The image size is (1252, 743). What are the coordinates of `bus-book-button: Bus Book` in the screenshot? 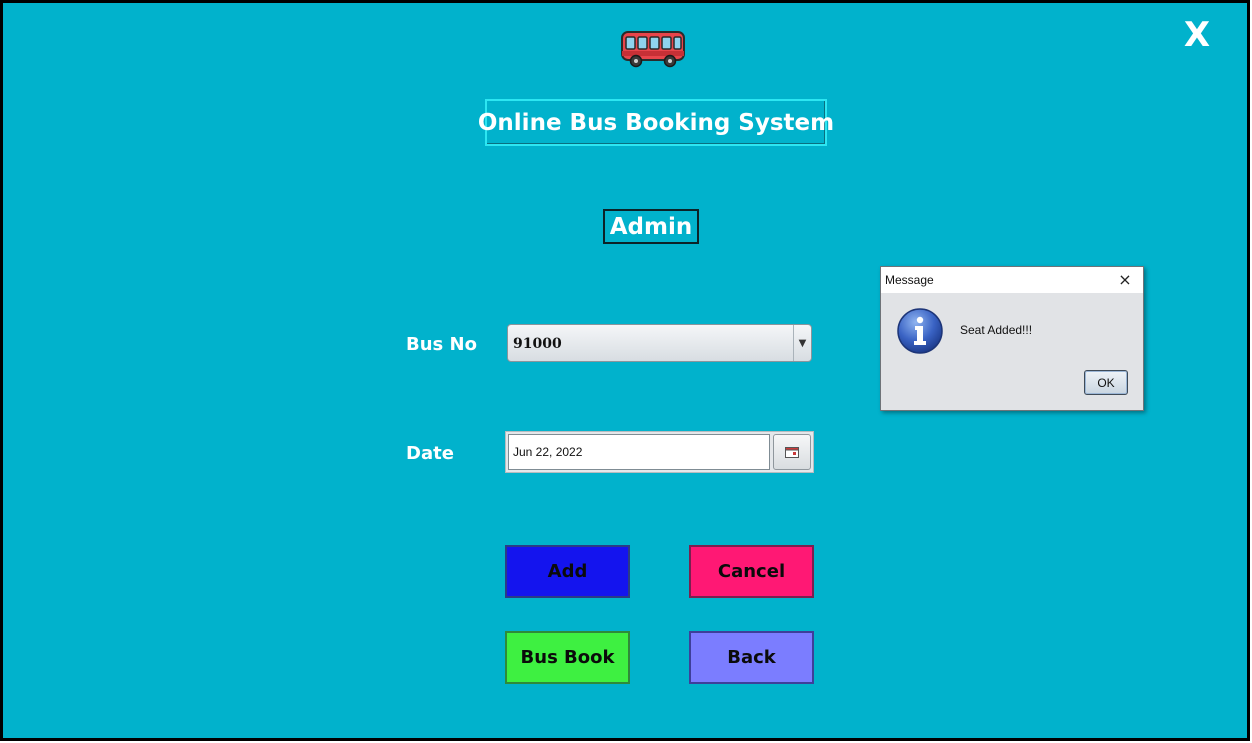 It's located at (567, 657).